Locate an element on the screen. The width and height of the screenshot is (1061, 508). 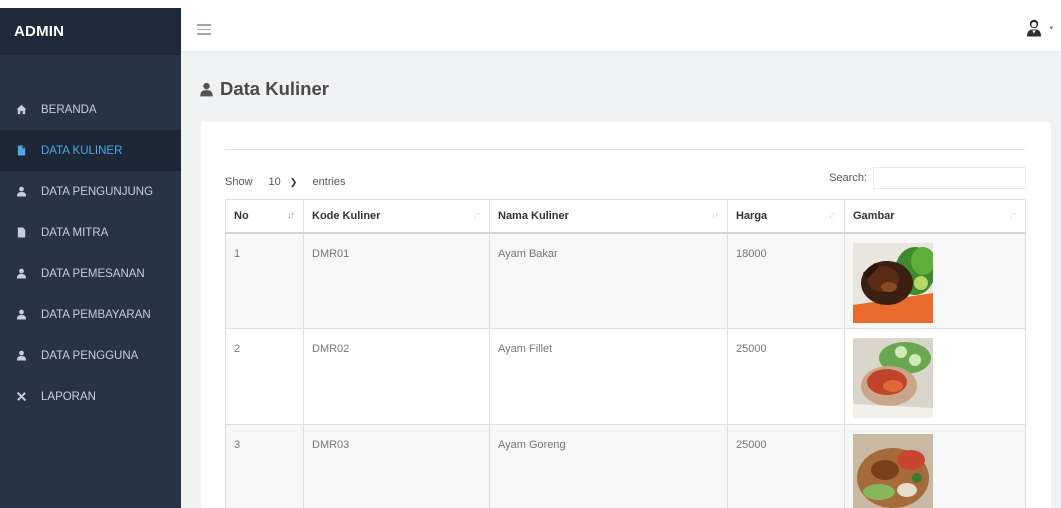
cell-no: 3 is located at coordinates (264, 466).